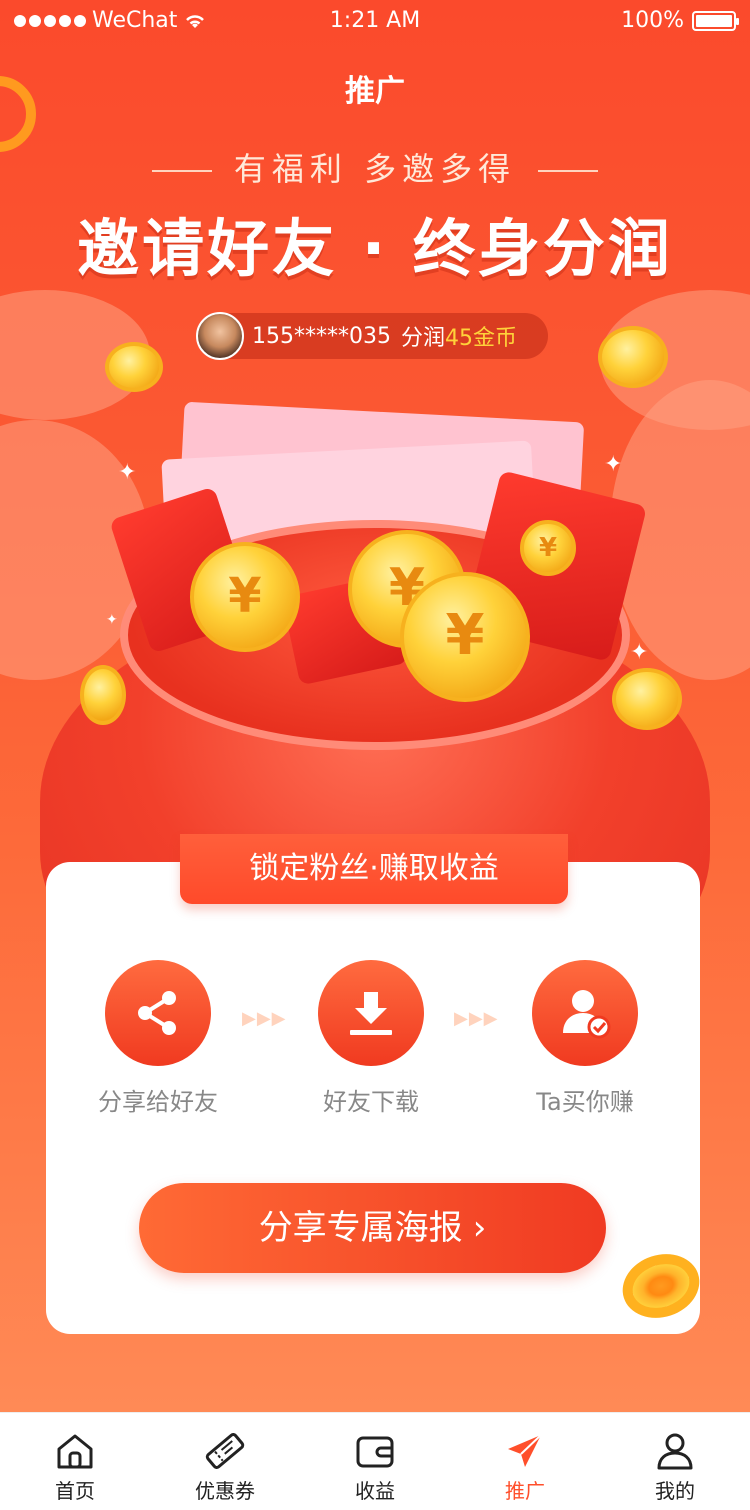  Describe the element at coordinates (375, 22) in the screenshot. I see `status-bar: WeChat 1:21 AM 100%` at that location.